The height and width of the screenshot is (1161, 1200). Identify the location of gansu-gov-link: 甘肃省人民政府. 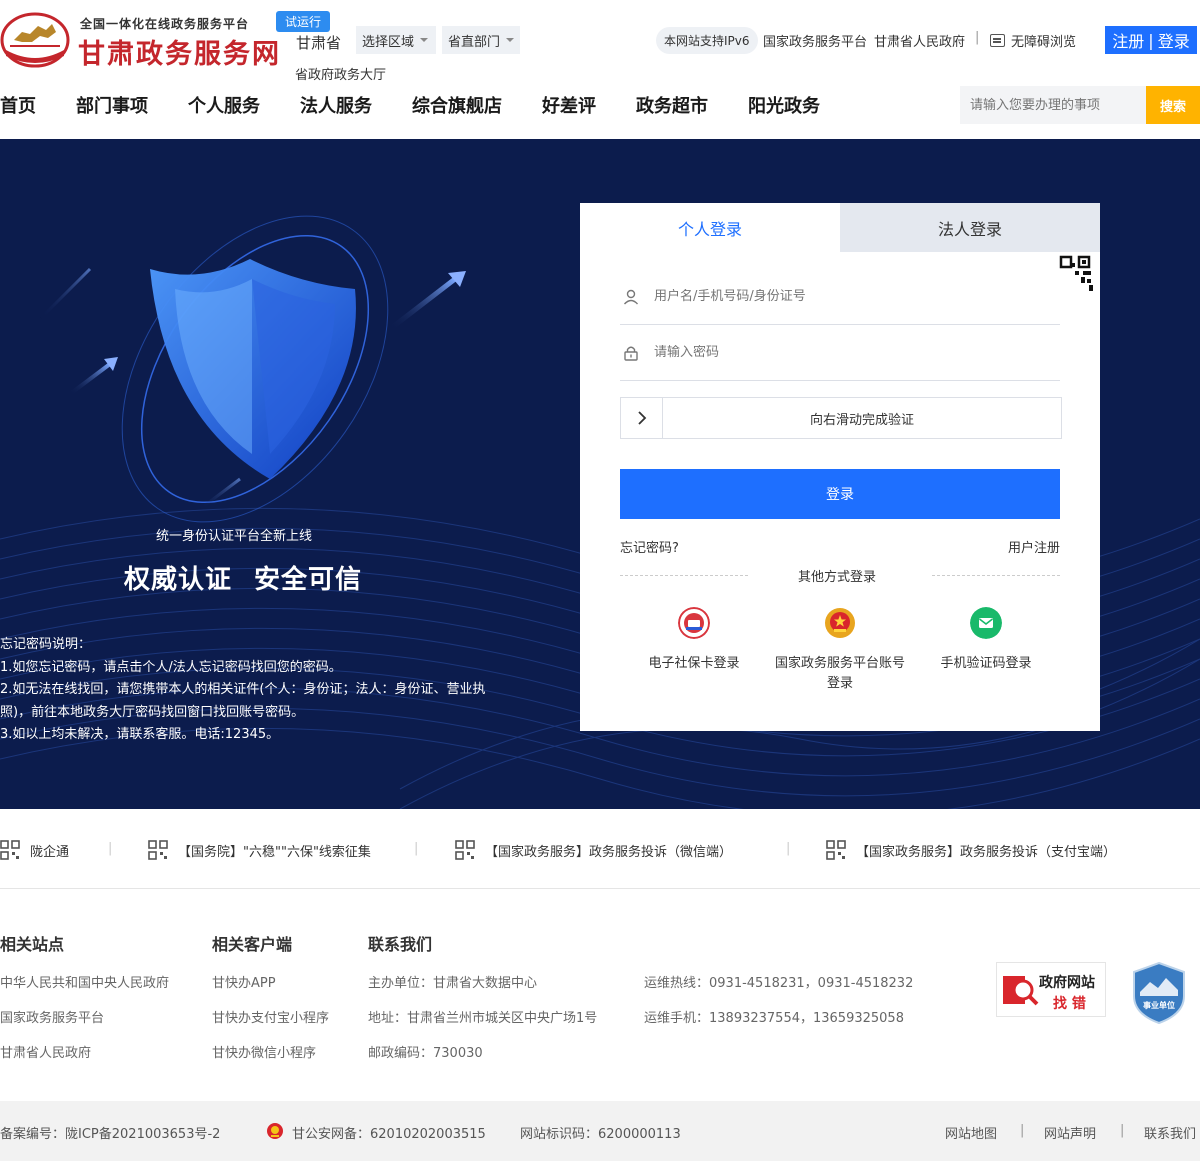
(919, 40).